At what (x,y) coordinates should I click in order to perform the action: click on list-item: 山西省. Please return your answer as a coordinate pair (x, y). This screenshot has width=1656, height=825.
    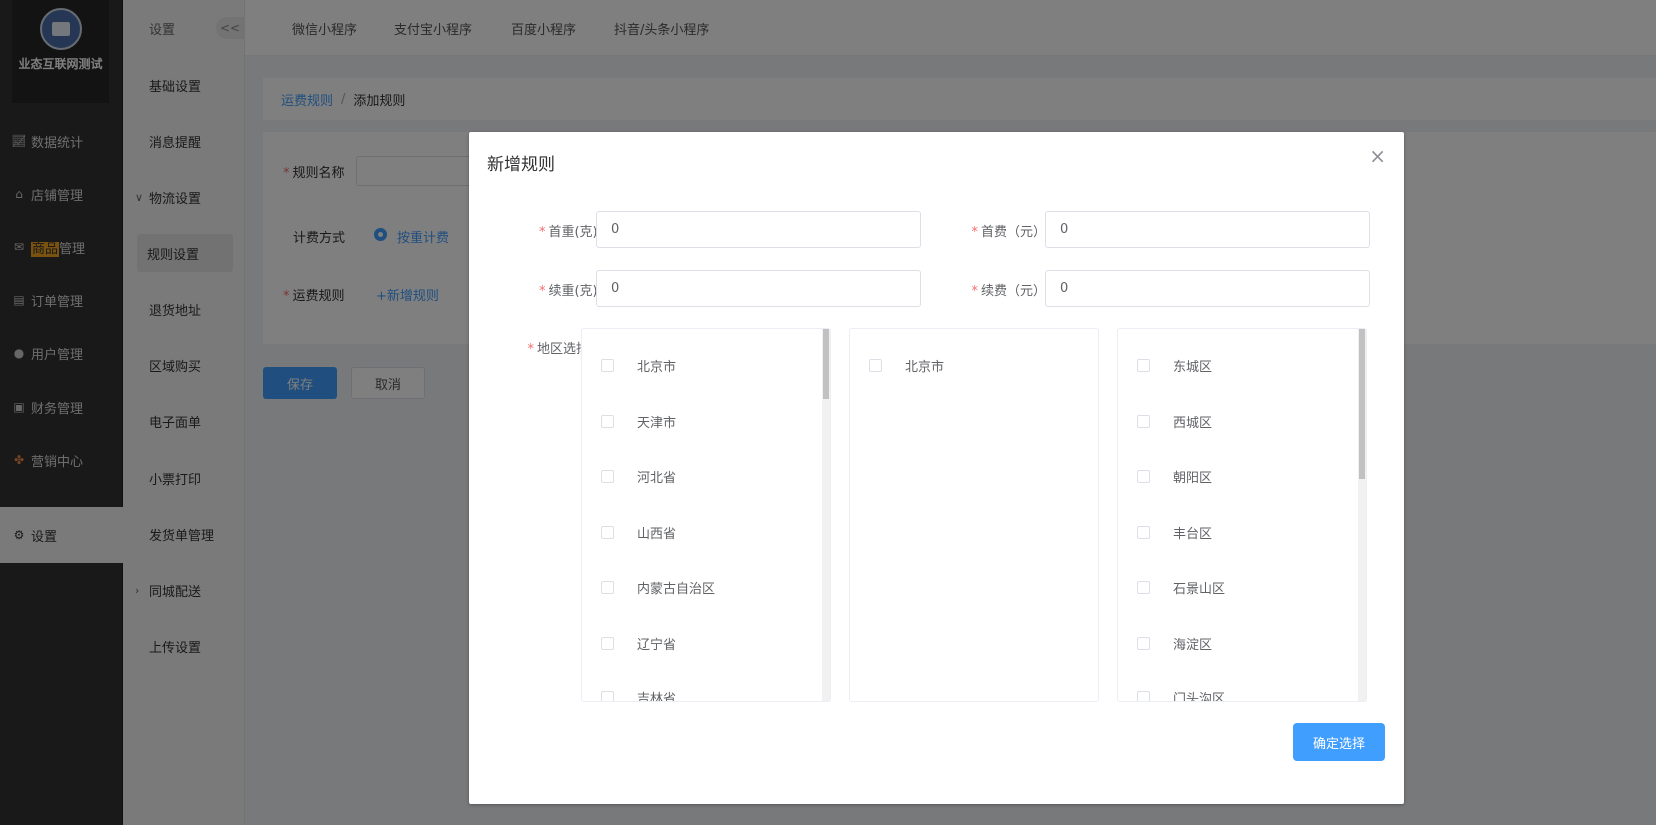
    Looking at the image, I should click on (638, 532).